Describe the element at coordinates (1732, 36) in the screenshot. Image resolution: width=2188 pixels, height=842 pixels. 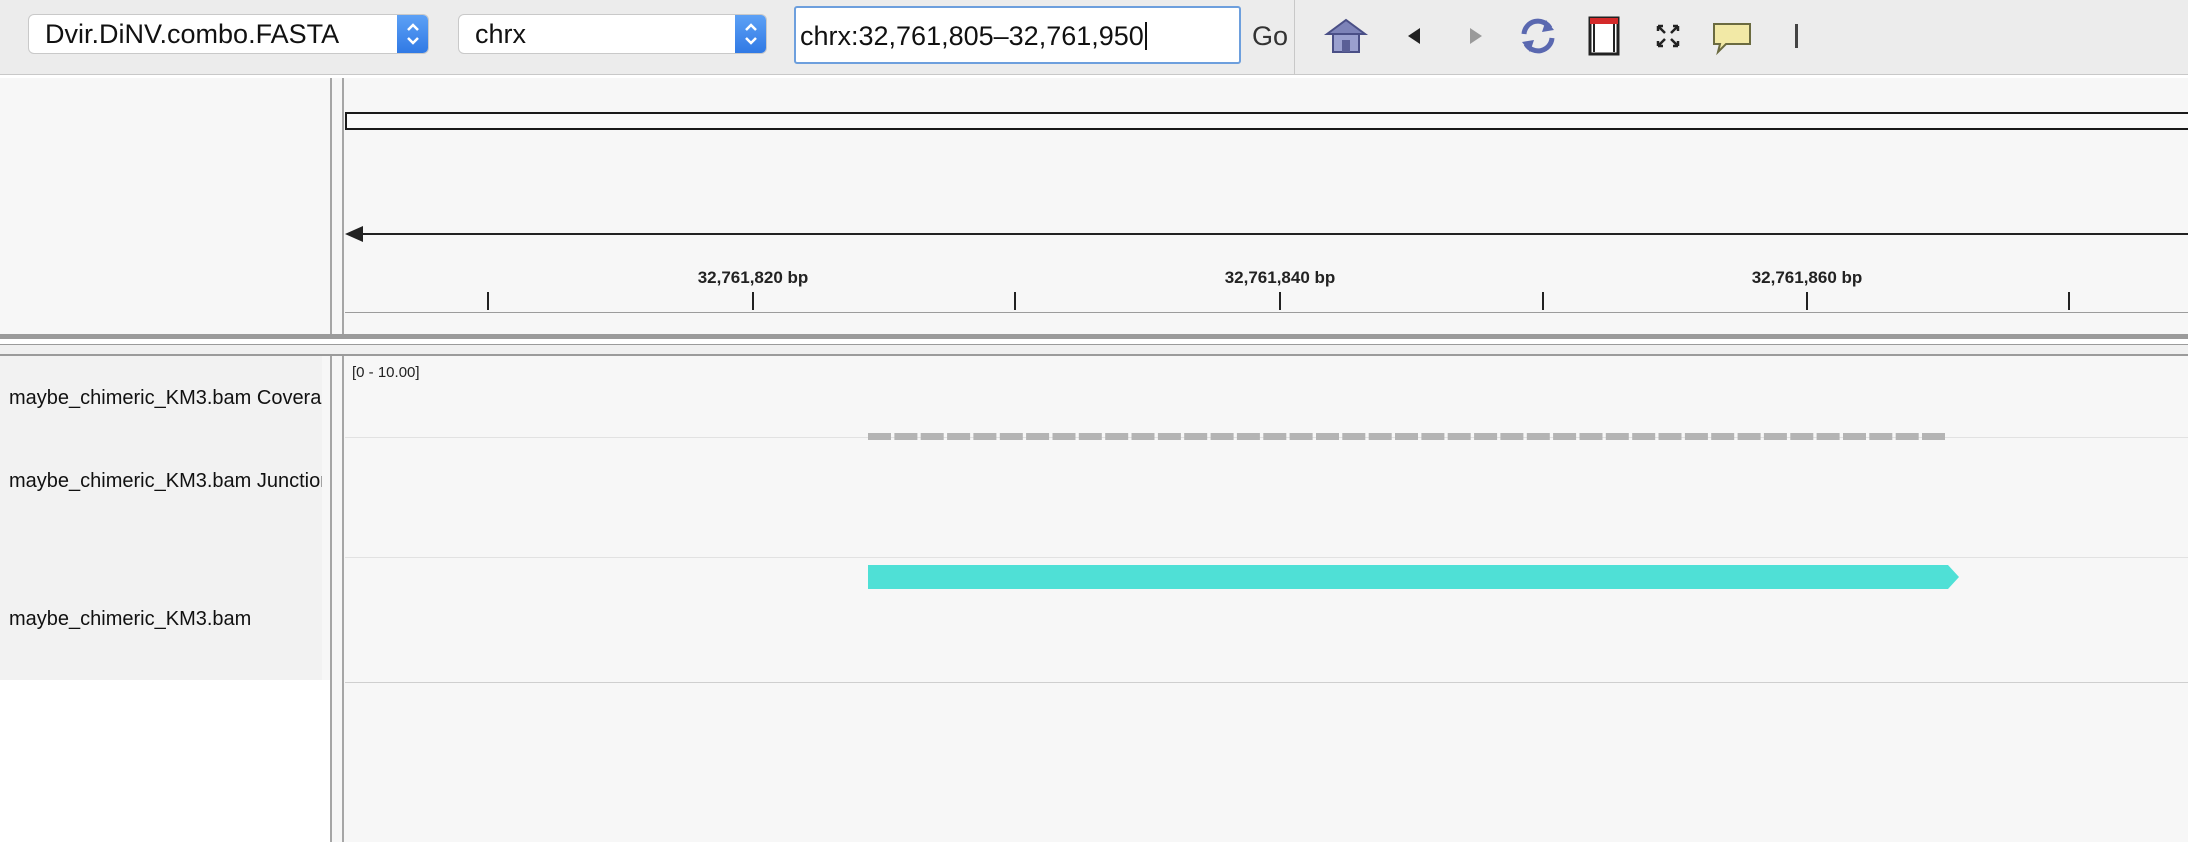
I see `popup-info-icon` at that location.